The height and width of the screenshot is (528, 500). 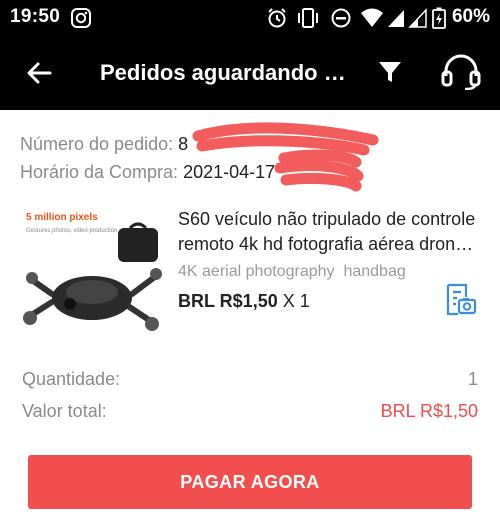 What do you see at coordinates (472, 379) in the screenshot?
I see `quantity-value: 1` at bounding box center [472, 379].